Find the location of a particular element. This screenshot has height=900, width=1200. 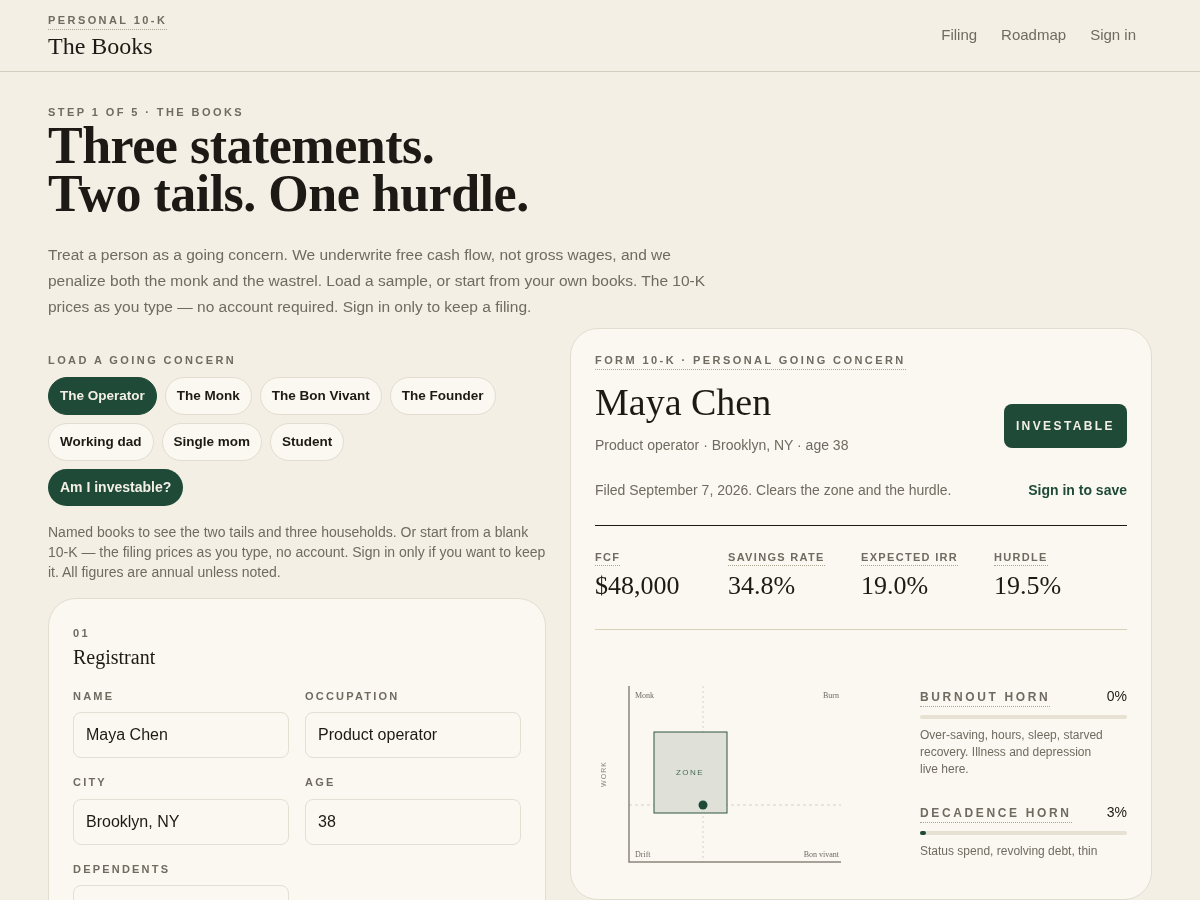

sign-in-link: Sign in to save is located at coordinates (1077, 490).